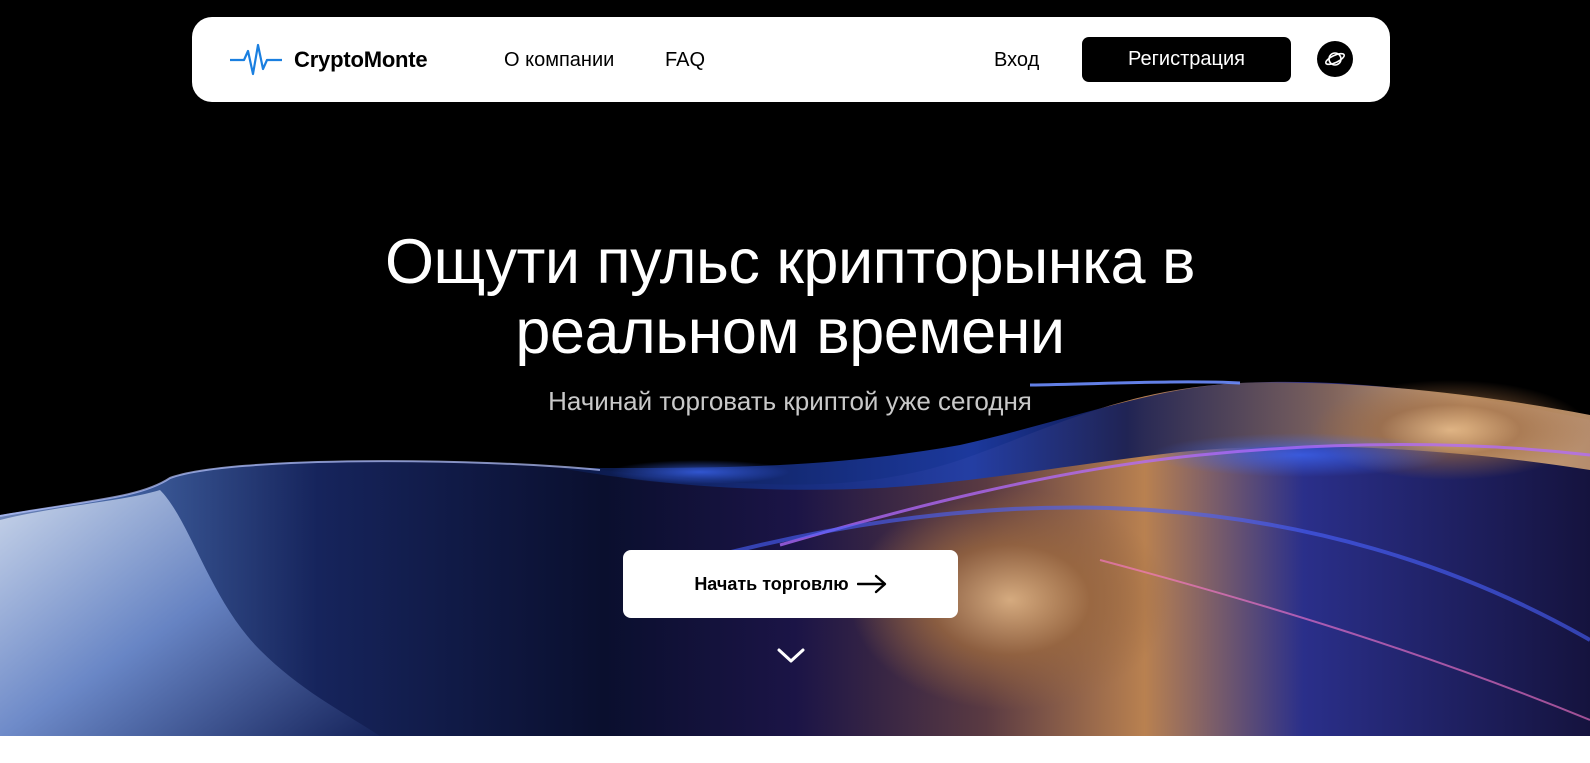 This screenshot has width=1590, height=763. I want to click on chevron-down-icon, so click(791, 655).